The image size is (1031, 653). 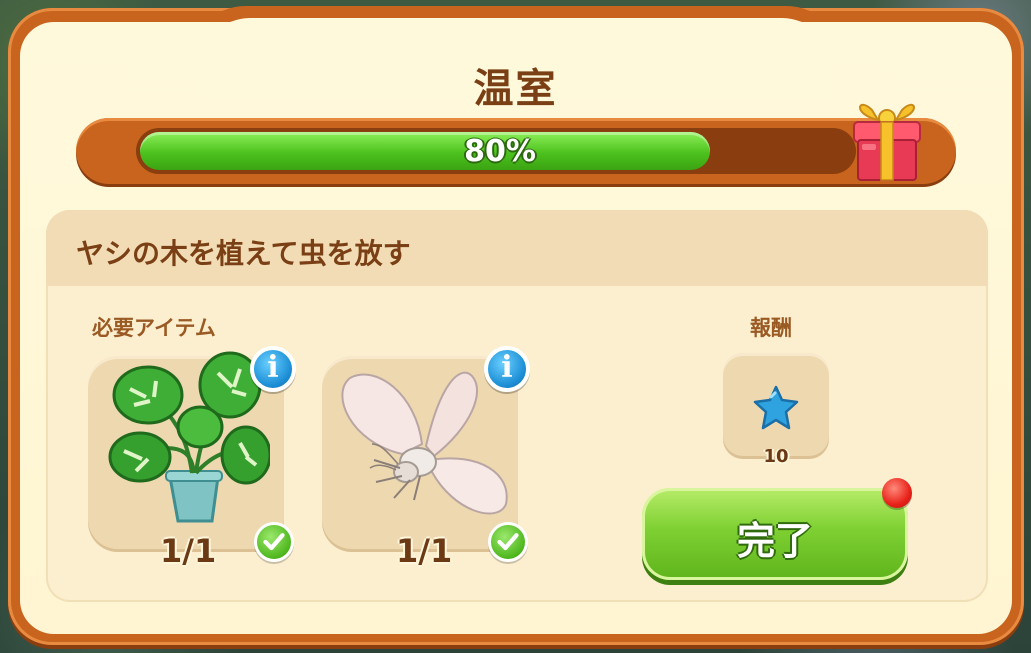 I want to click on item-count-moth: 1/1, so click(x=424, y=551).